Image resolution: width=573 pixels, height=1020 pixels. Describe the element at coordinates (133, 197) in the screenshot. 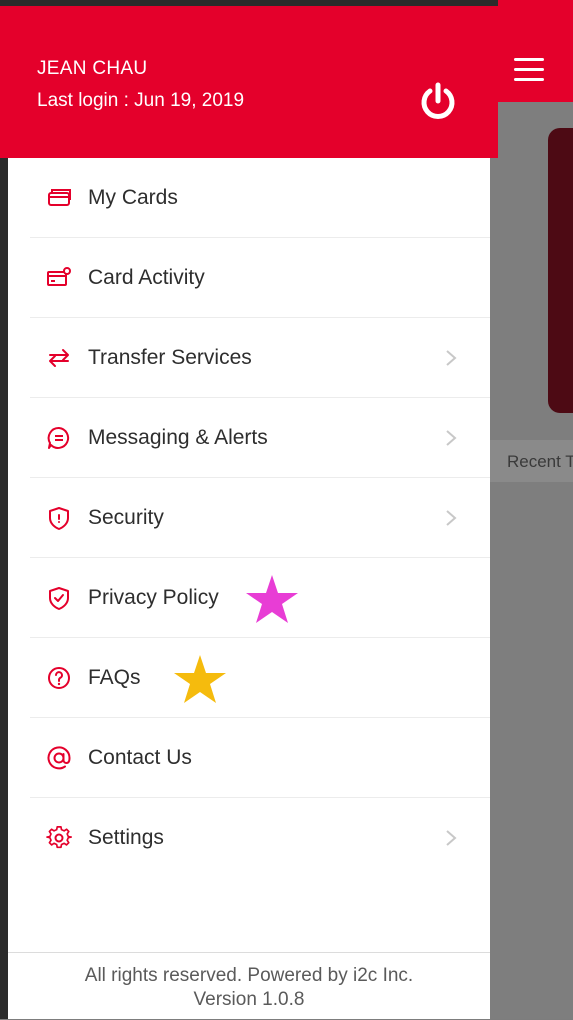

I see `menu-label: My Cards` at that location.